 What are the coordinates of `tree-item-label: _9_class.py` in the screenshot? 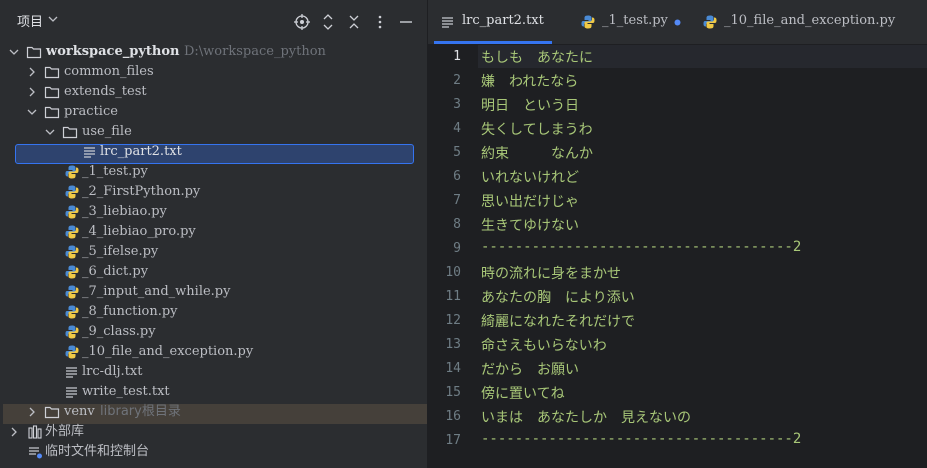 It's located at (119, 331).